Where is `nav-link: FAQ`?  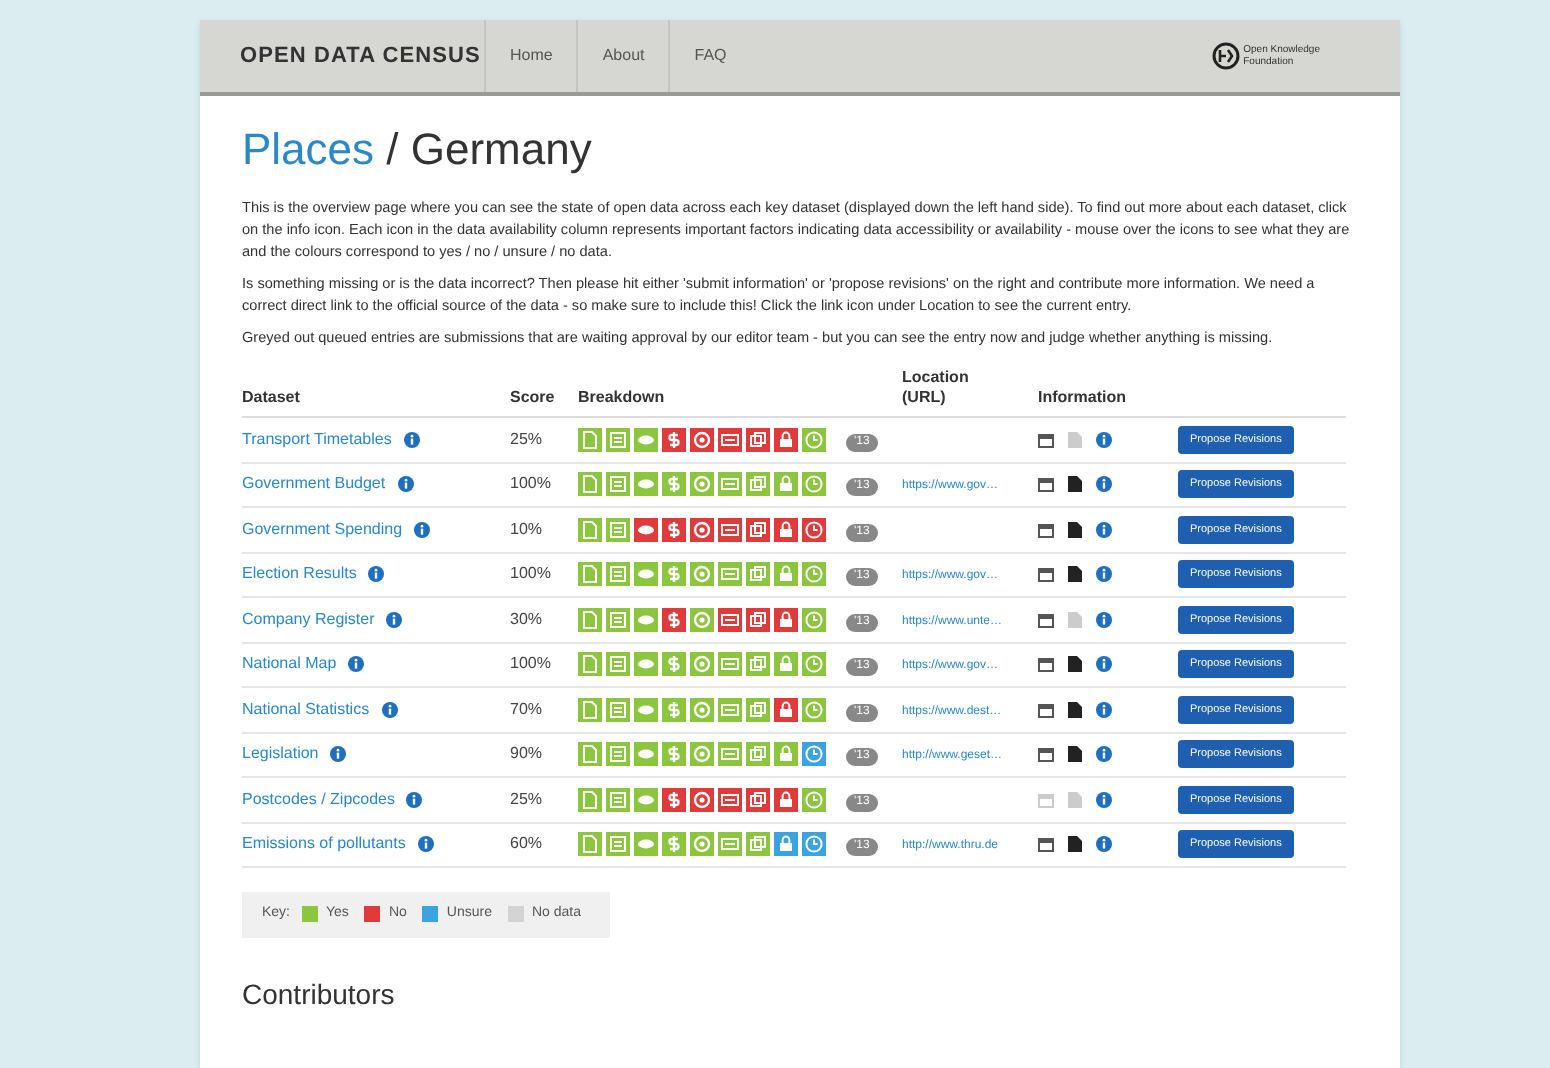
nav-link: FAQ is located at coordinates (709, 56).